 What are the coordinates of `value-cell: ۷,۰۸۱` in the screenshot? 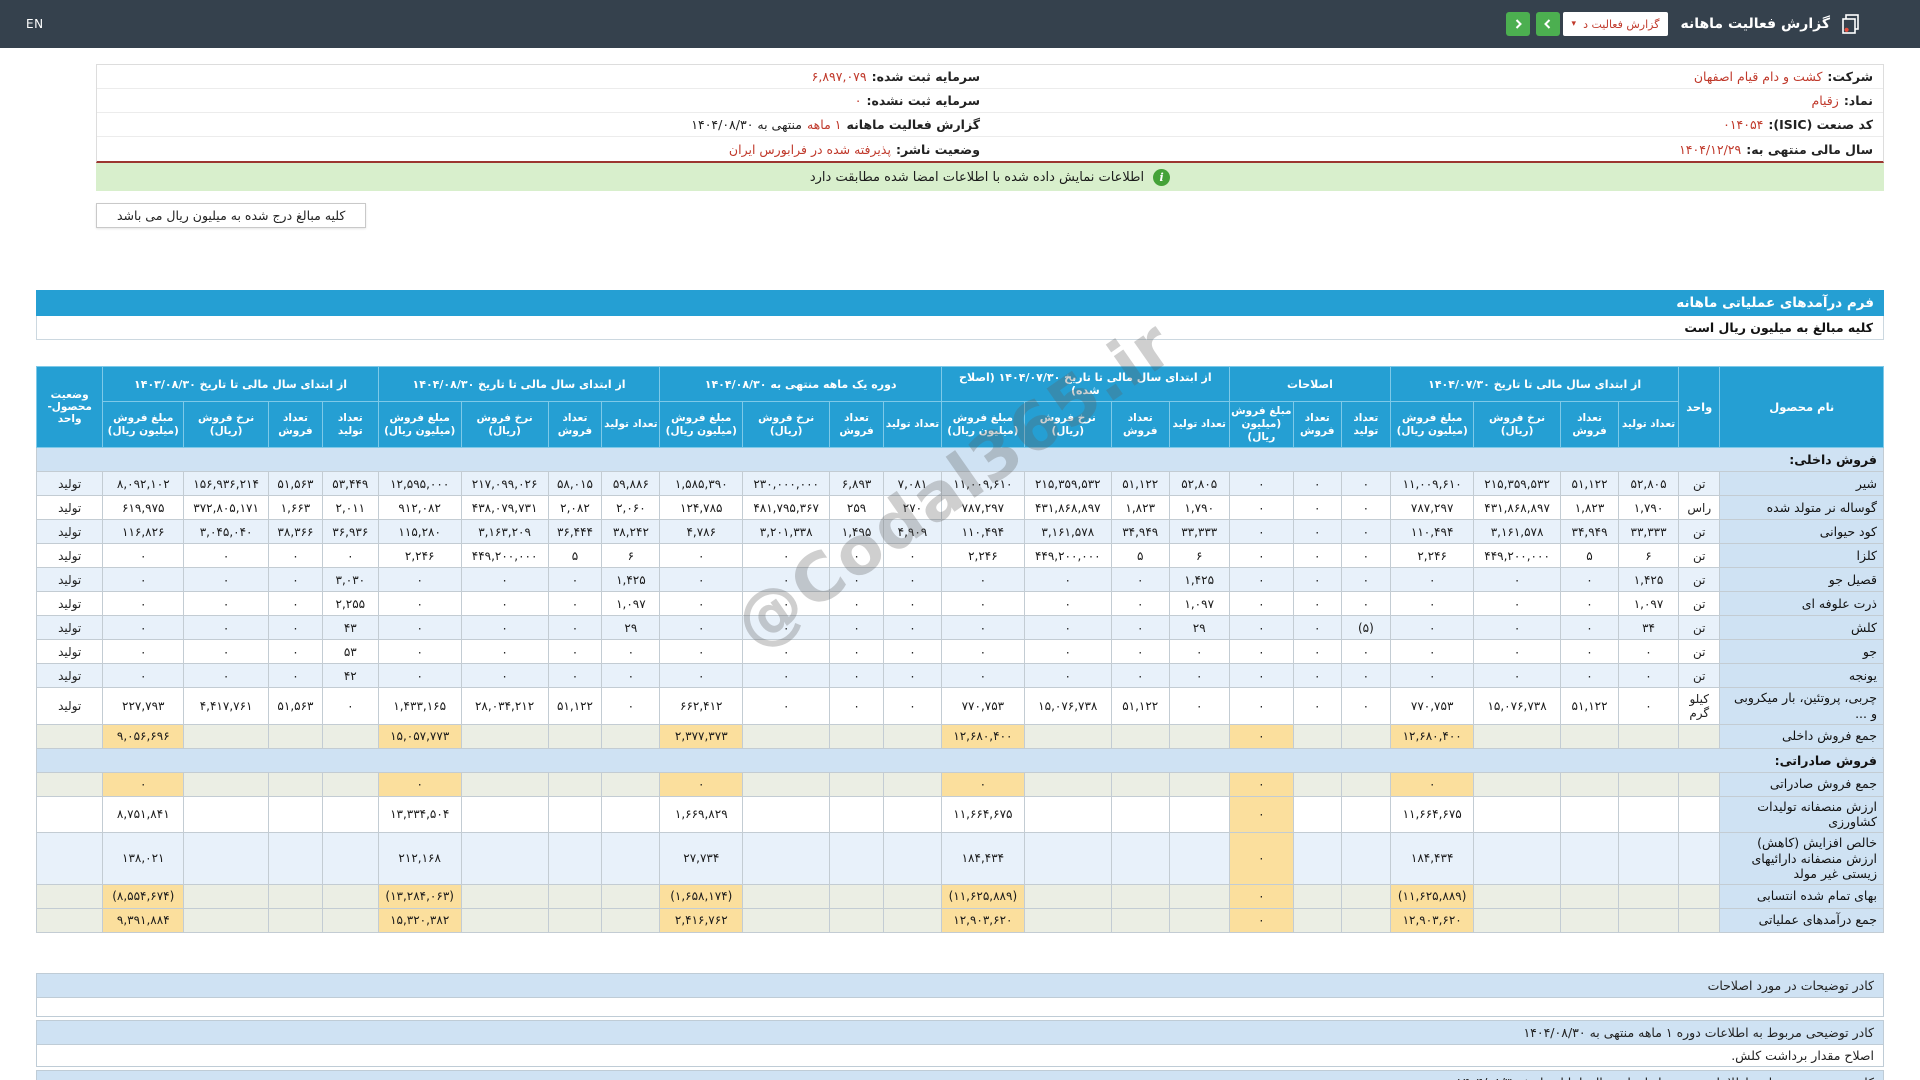 It's located at (912, 484).